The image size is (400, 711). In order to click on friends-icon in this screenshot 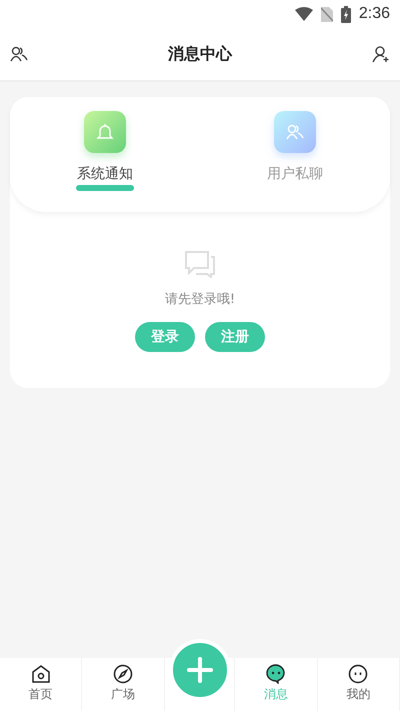, I will do `click(19, 54)`.